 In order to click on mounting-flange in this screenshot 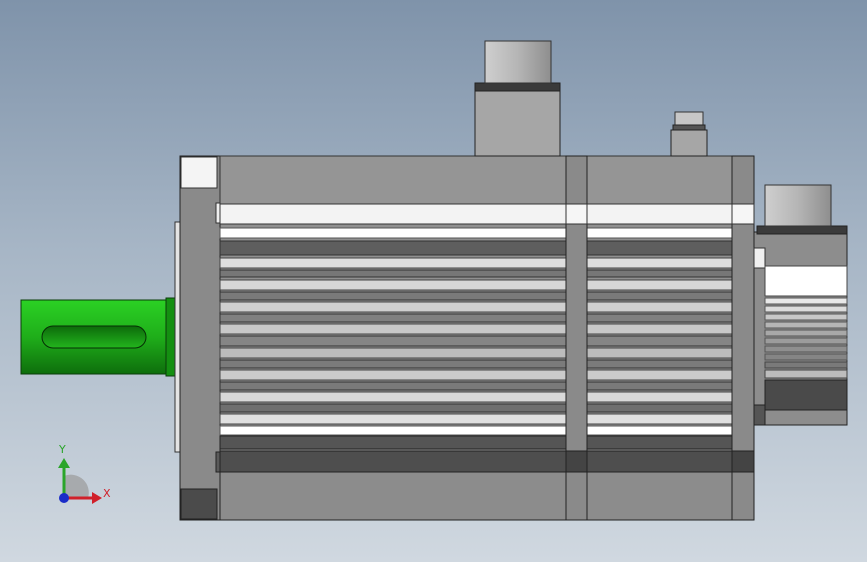, I will do `click(198, 338)`.